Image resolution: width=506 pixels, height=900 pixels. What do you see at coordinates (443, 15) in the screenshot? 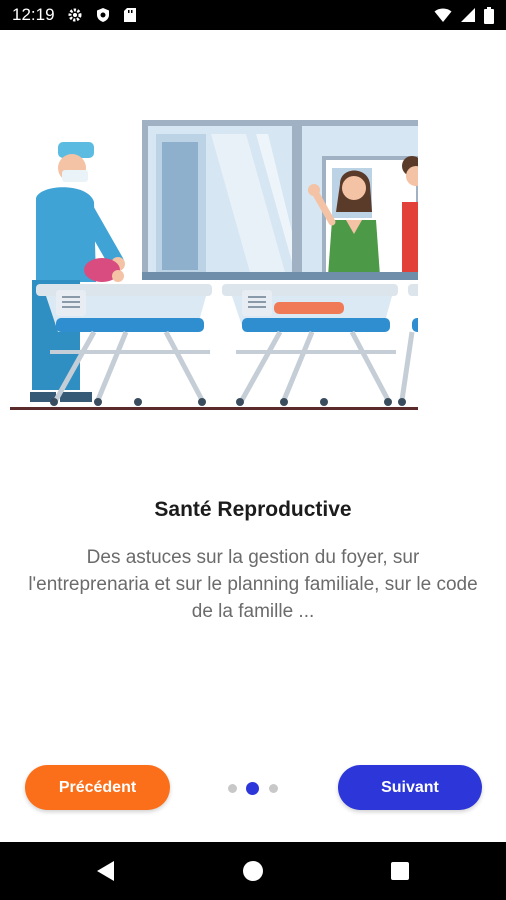
I see `wifi-icon` at bounding box center [443, 15].